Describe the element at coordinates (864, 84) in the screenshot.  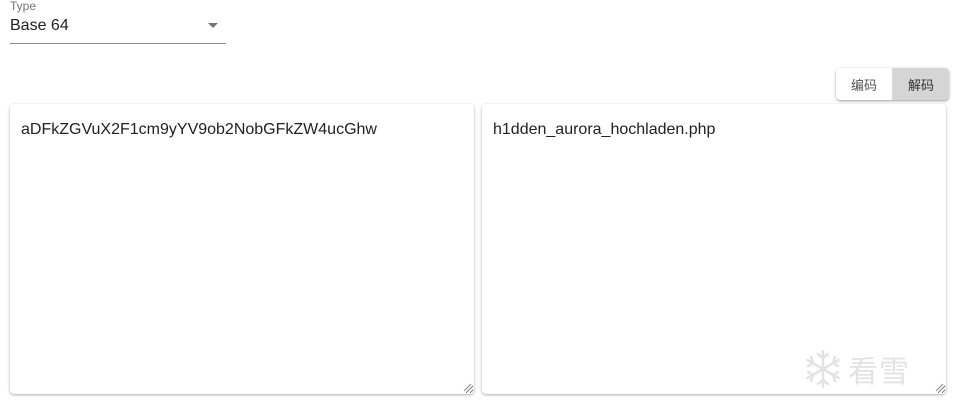
I see `encode-button: 编码` at that location.